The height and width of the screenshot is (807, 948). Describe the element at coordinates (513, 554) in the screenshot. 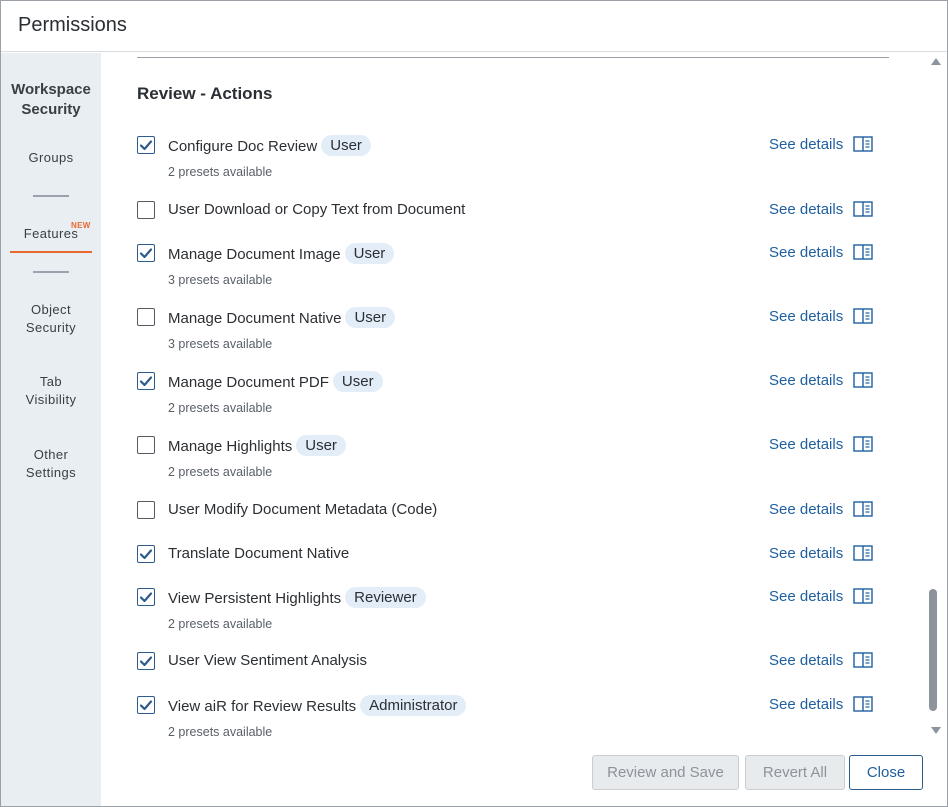

I see `permission-row: Translate Document Native See details` at that location.